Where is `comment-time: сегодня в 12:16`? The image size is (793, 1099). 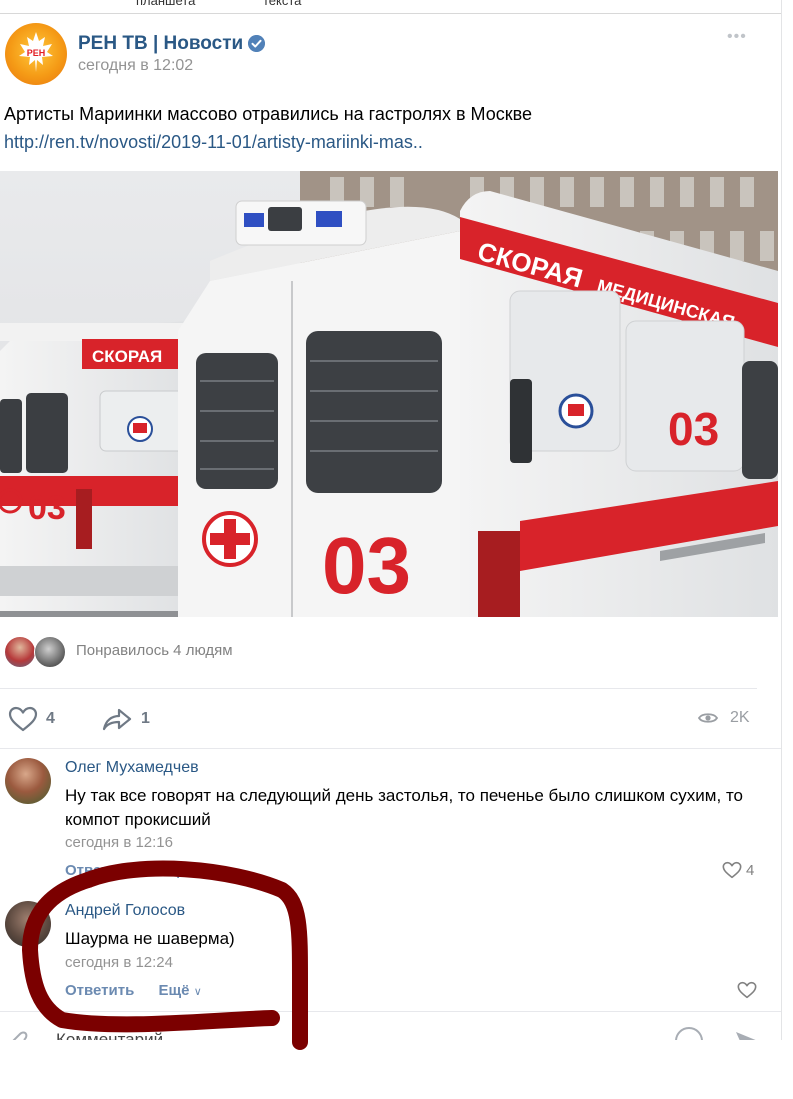 comment-time: сегодня в 12:16 is located at coordinates (119, 842).